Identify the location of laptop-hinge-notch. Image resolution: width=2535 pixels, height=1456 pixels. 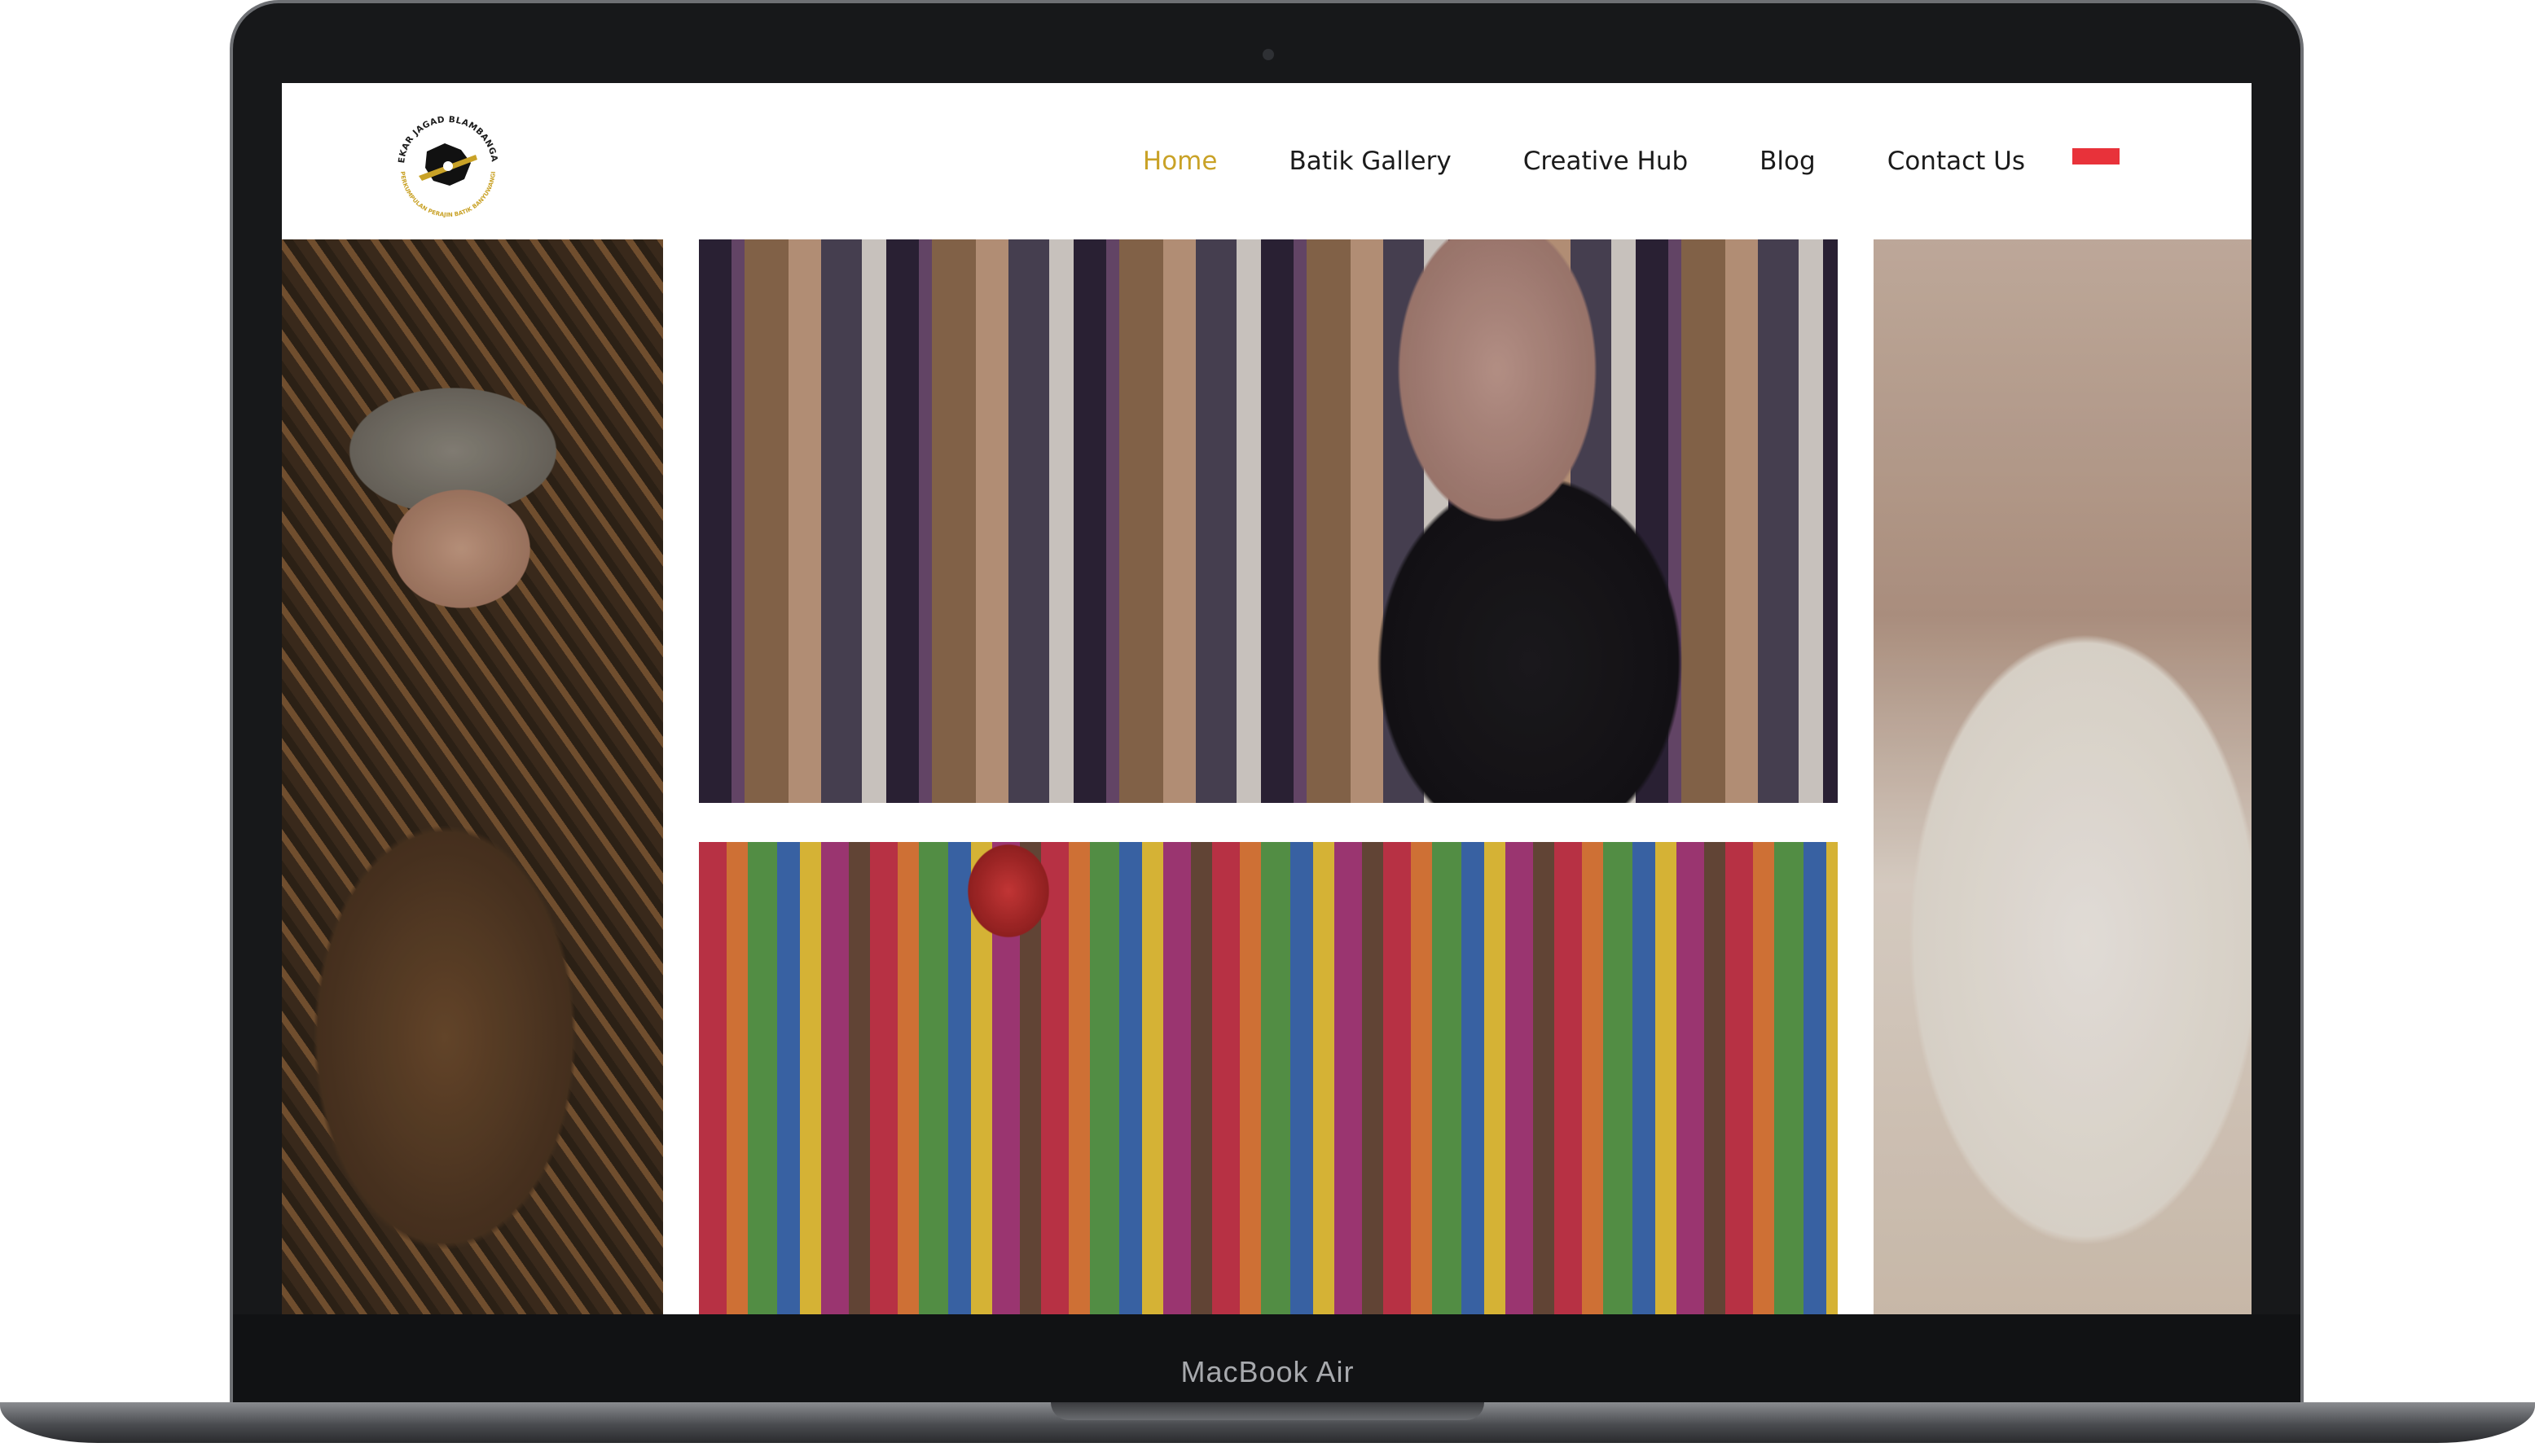
(1268, 1411).